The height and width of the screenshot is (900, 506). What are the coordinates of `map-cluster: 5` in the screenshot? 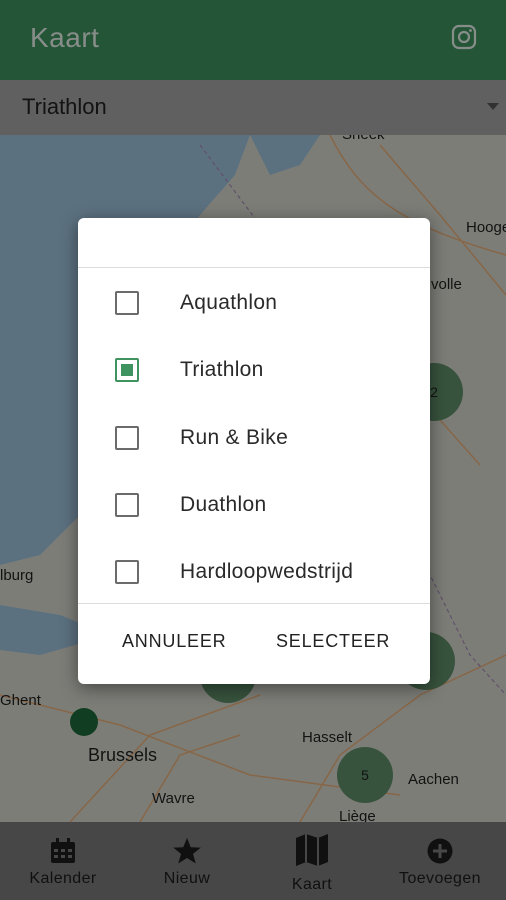 It's located at (365, 775).